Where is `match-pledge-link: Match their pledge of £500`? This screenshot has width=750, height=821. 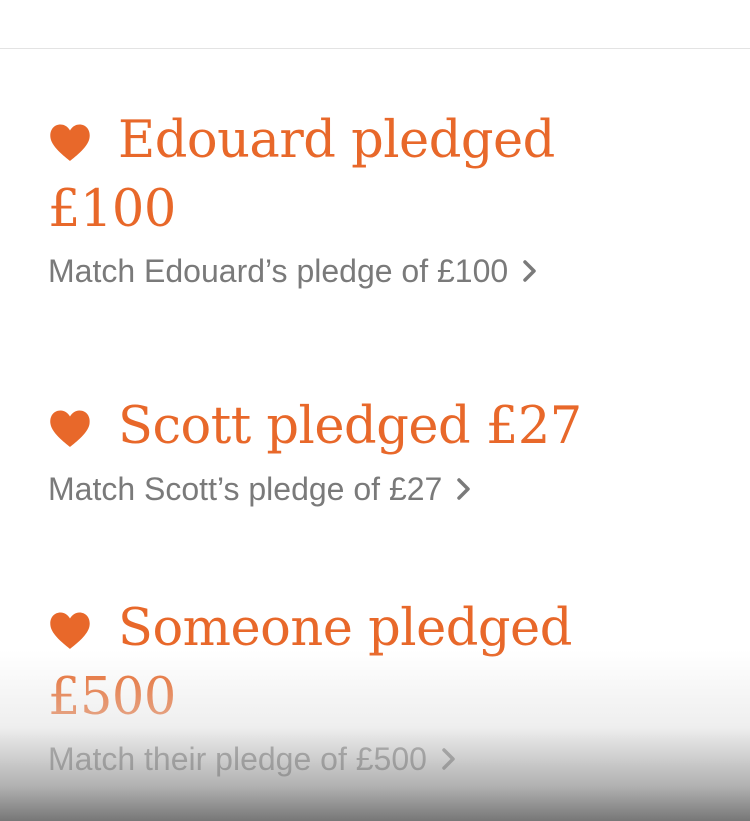
match-pledge-link: Match their pledge of £500 is located at coordinates (252, 759).